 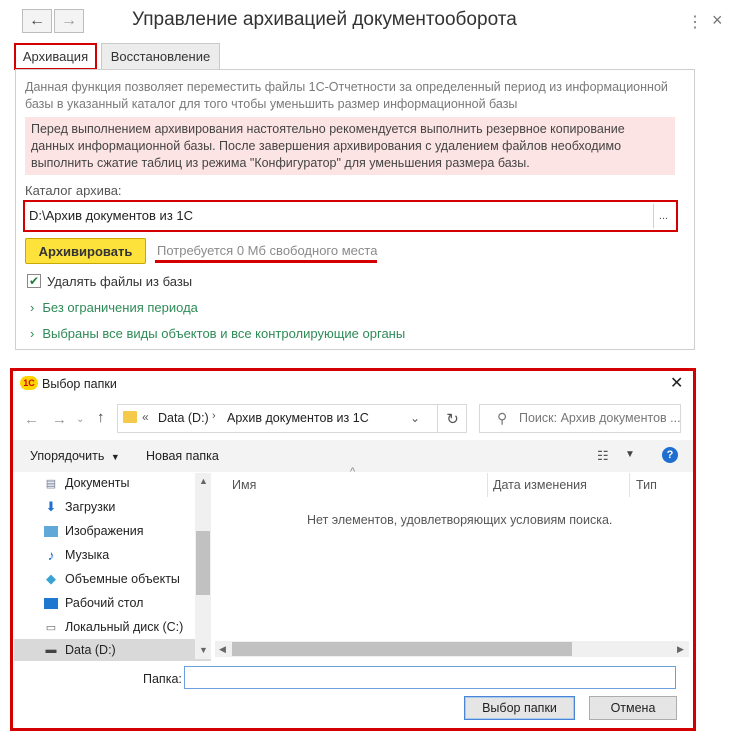 What do you see at coordinates (93, 603) in the screenshot?
I see `tree-item-desktop: Рабочий стол` at bounding box center [93, 603].